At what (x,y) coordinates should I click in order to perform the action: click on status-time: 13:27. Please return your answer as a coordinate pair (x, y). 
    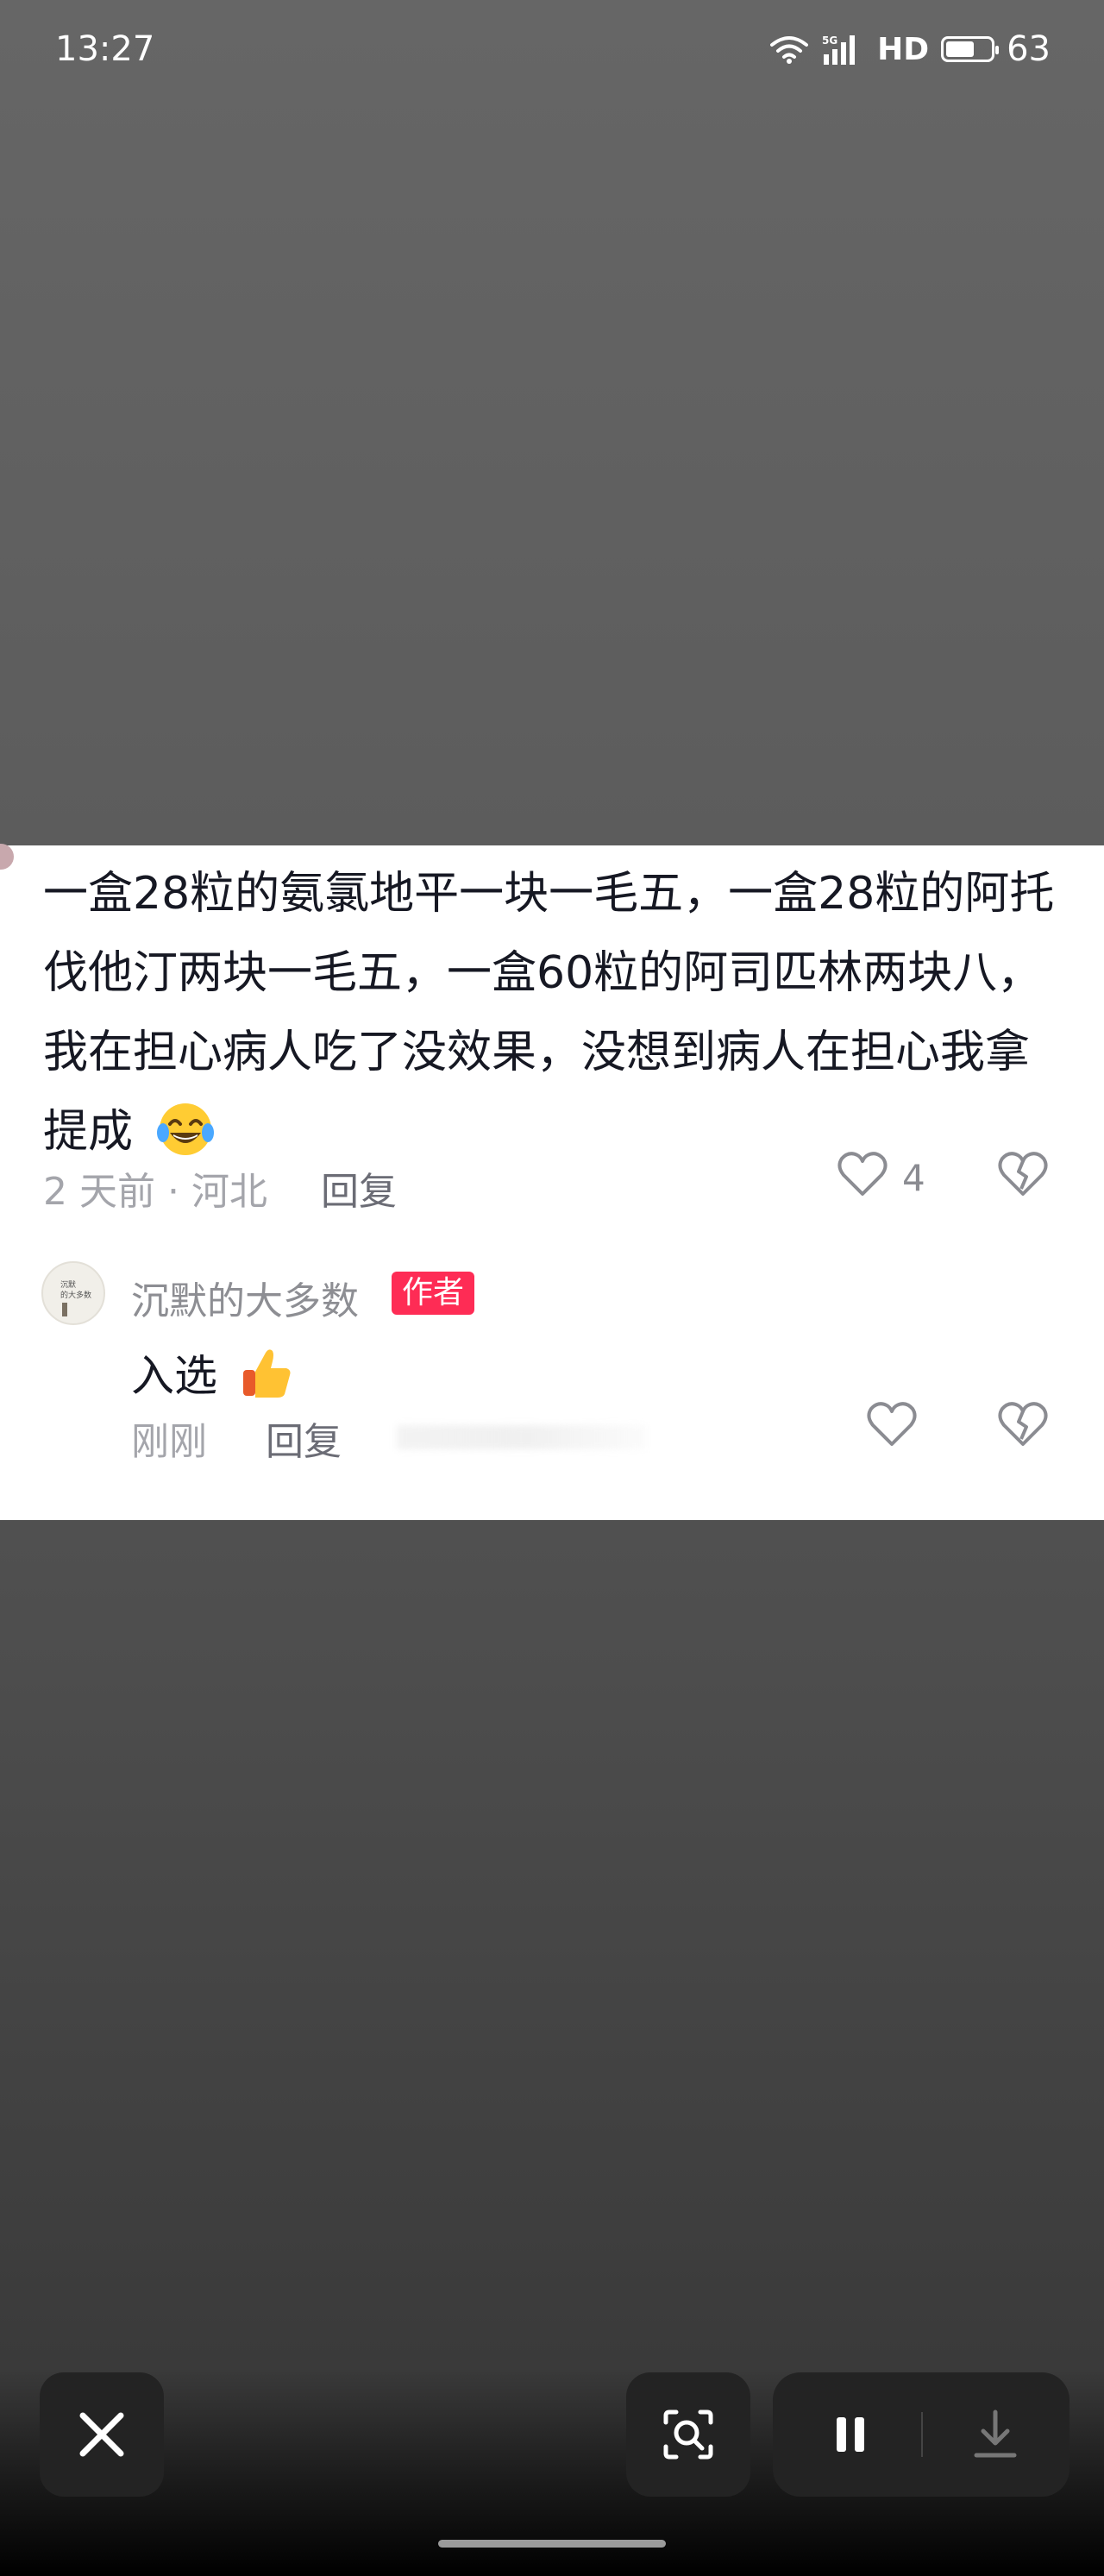
    Looking at the image, I should click on (105, 49).